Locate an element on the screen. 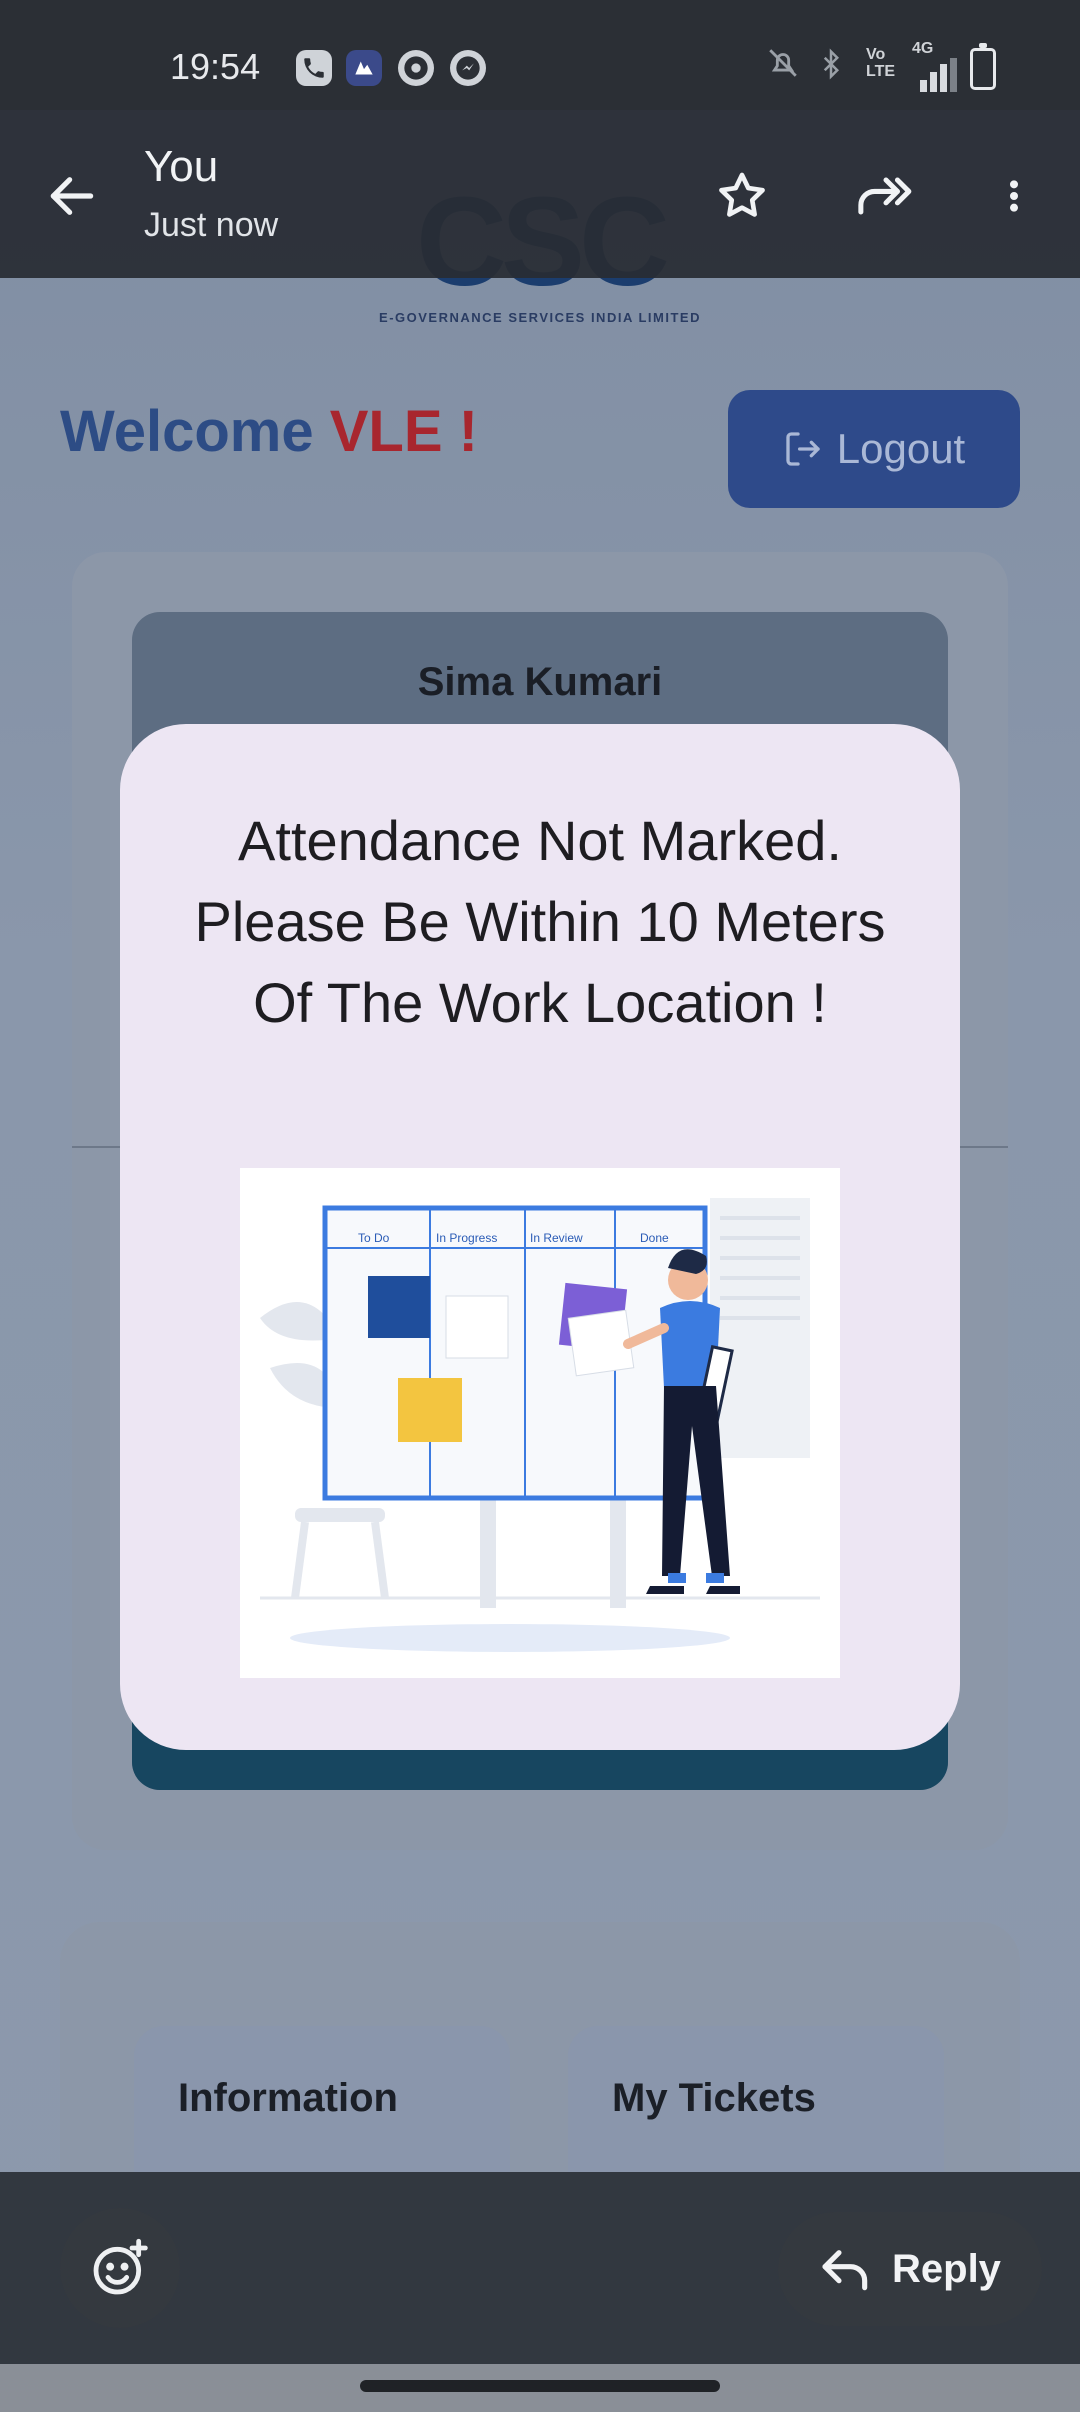  star-icon is located at coordinates (742, 194).